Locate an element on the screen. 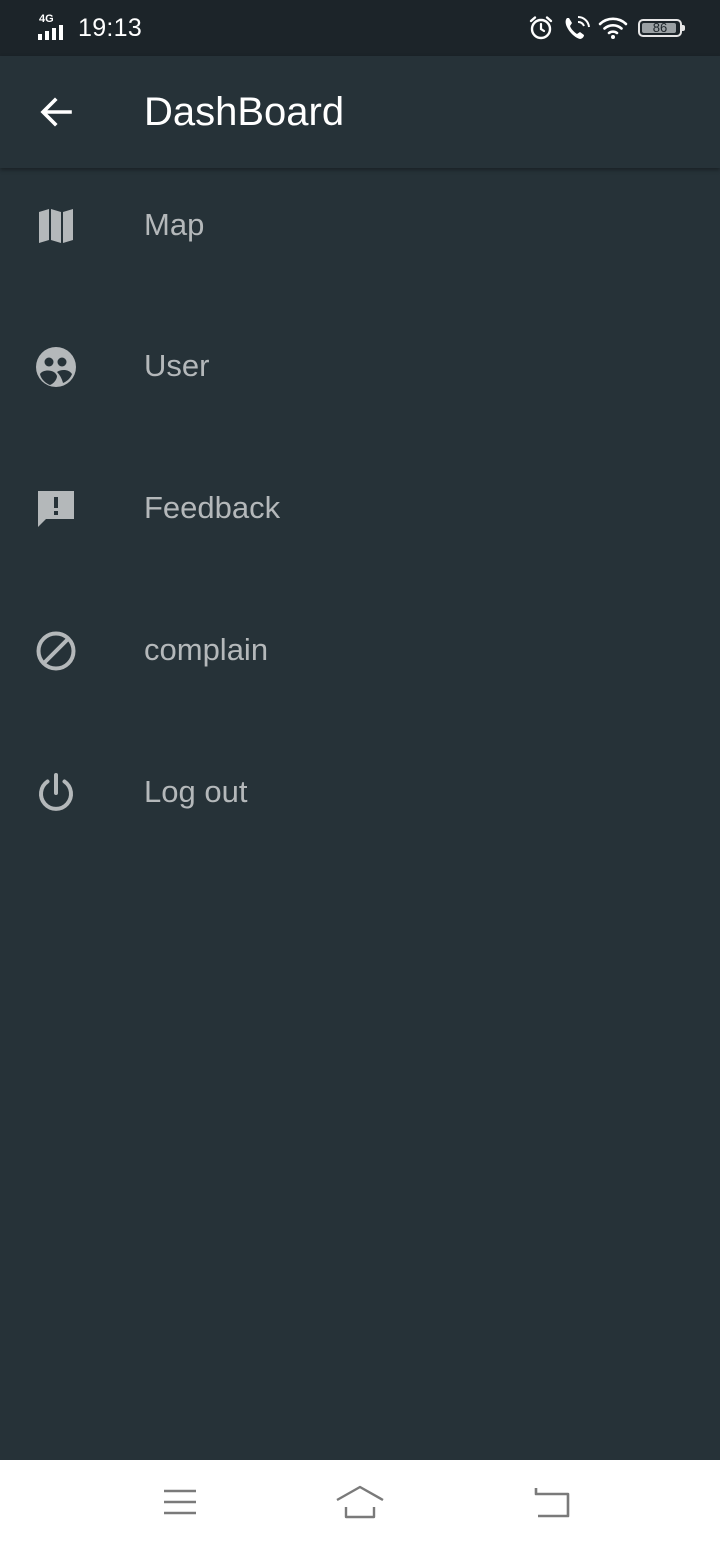 This screenshot has width=720, height=1544. status-right: 86 is located at coordinates (602, 28).